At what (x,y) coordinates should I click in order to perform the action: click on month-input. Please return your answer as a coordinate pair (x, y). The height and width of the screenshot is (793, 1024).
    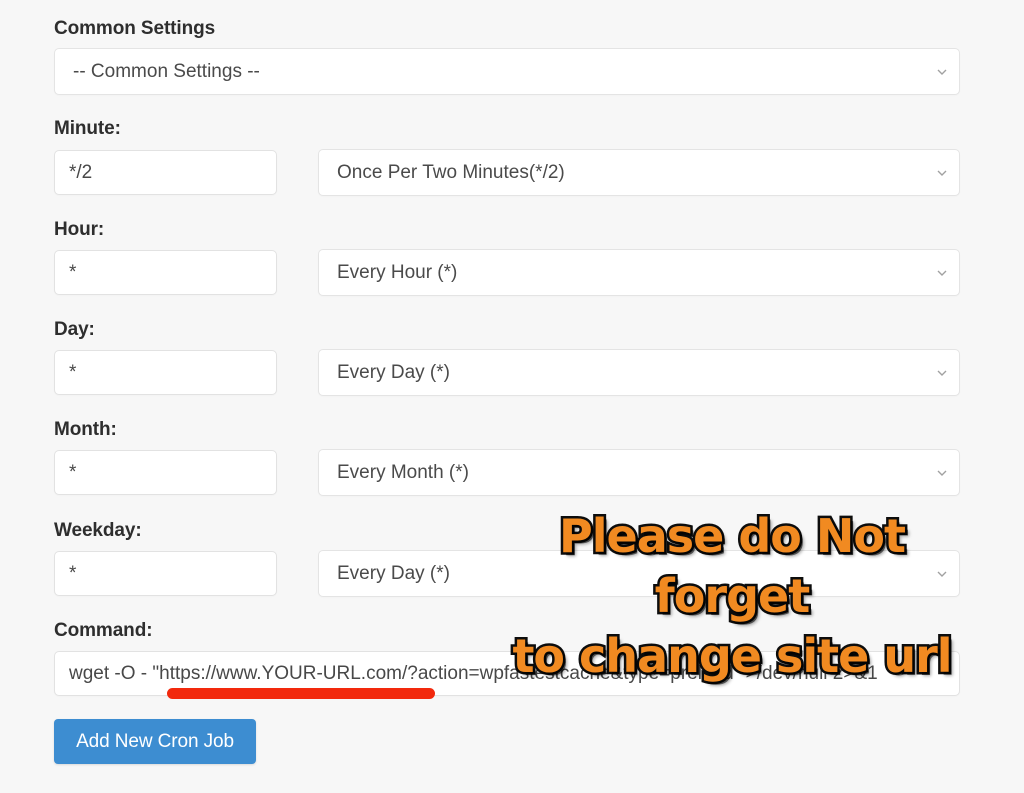
    Looking at the image, I should click on (165, 472).